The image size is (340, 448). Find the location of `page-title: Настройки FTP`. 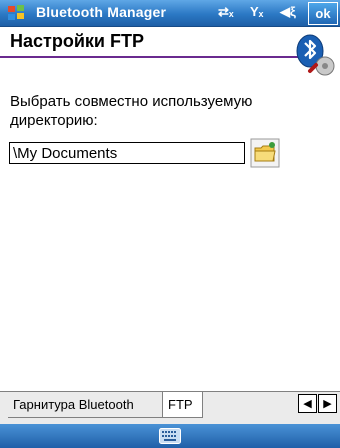

page-title: Настройки FTP is located at coordinates (77, 41).